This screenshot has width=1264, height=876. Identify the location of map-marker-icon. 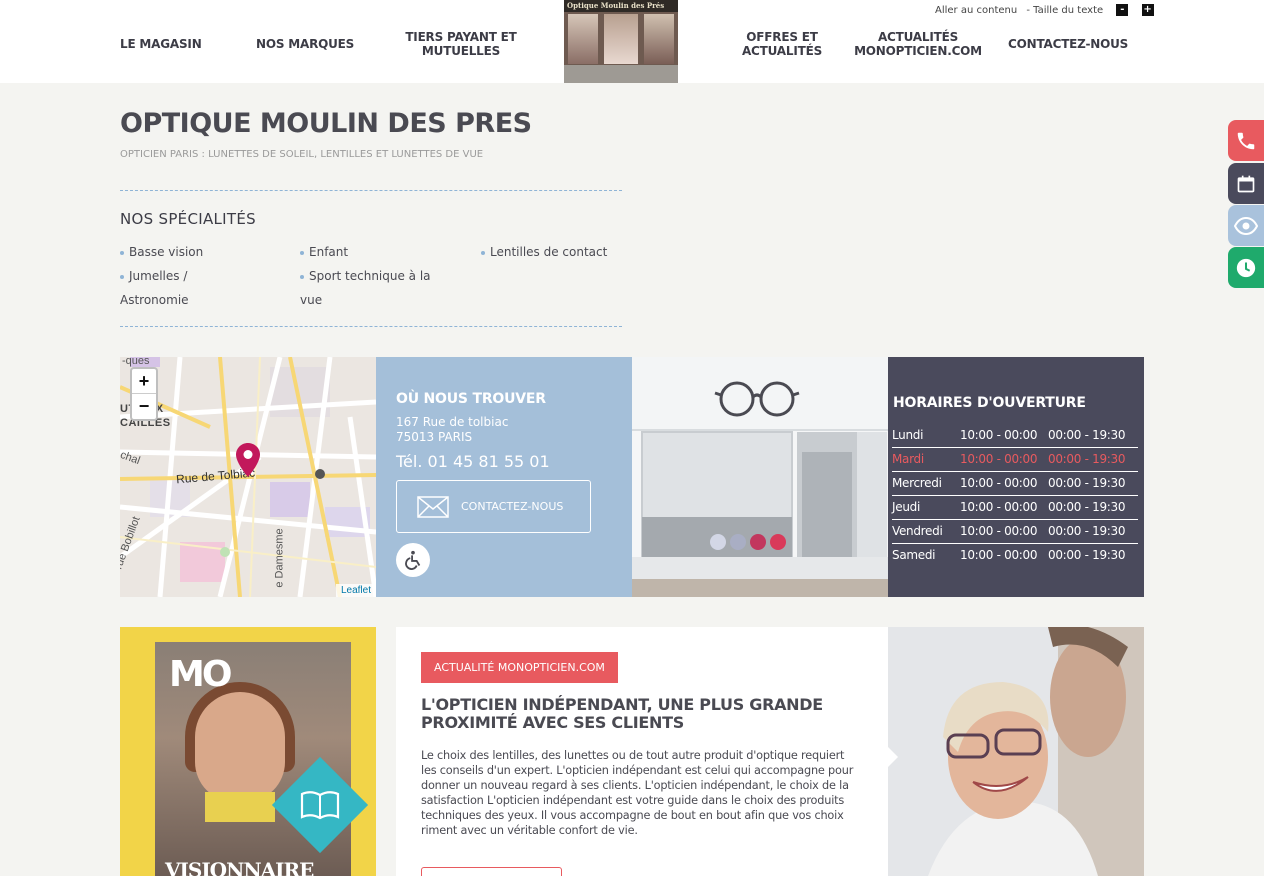
(248, 460).